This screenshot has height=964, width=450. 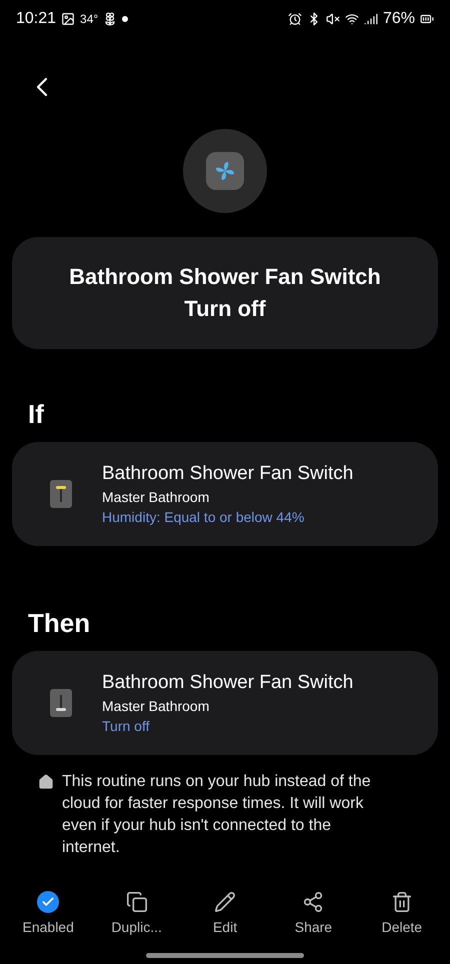 I want to click on battery-percent: 76%, so click(x=398, y=19).